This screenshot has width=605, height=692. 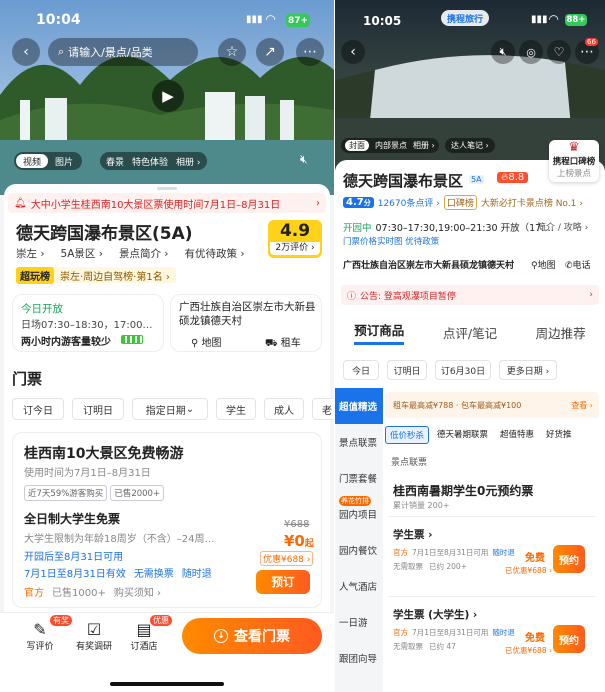 I want to click on tab-reviews: 点评/笔记, so click(x=470, y=332).